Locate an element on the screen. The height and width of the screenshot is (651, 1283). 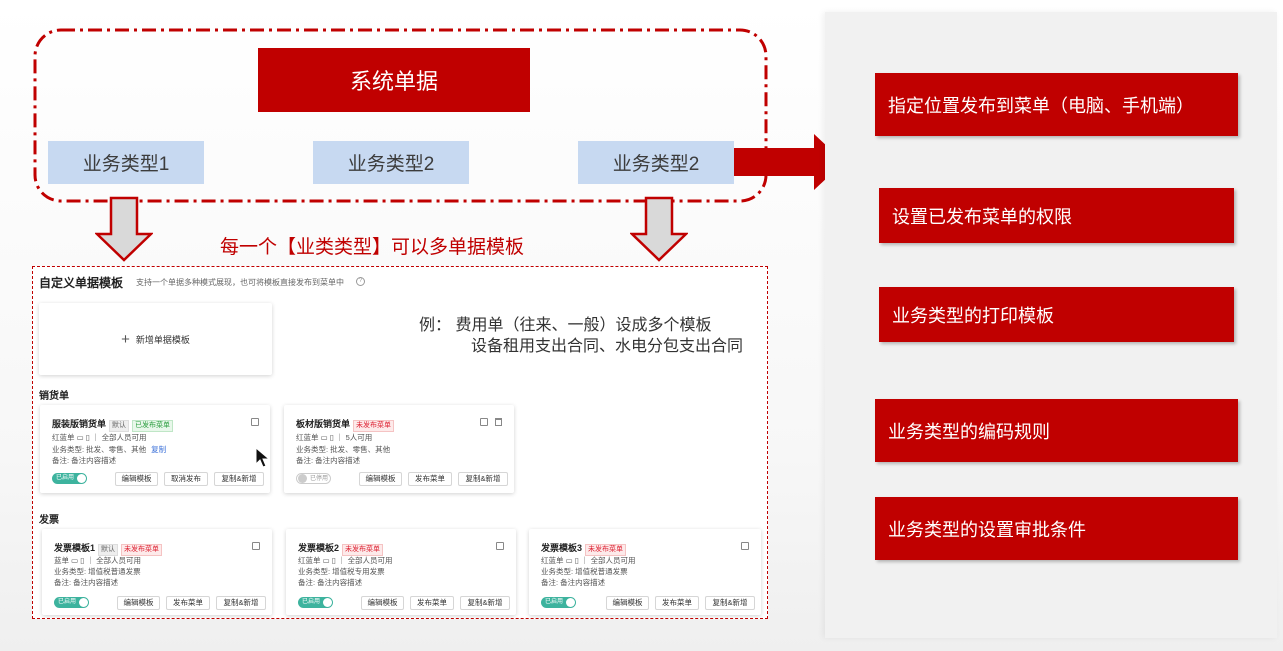
panel-title: 自定义单据模板 is located at coordinates (81, 283).